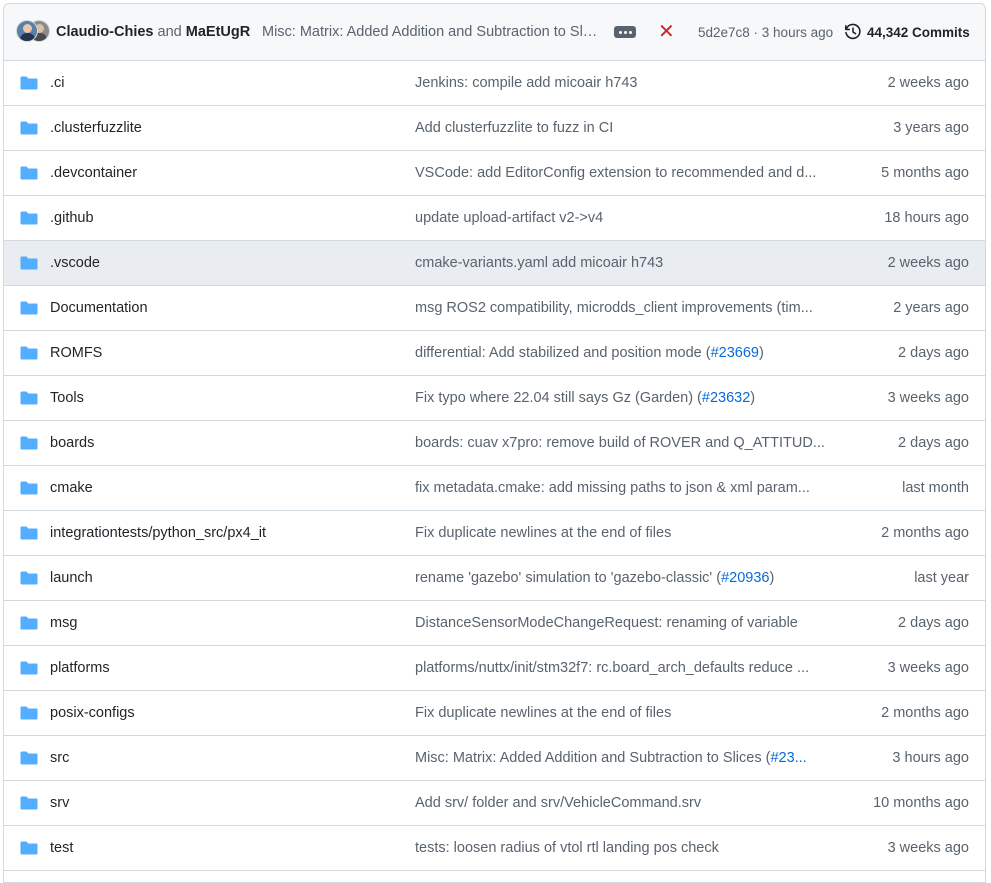 This screenshot has width=991, height=883. I want to click on commit-age: 5 months ago, so click(925, 173).